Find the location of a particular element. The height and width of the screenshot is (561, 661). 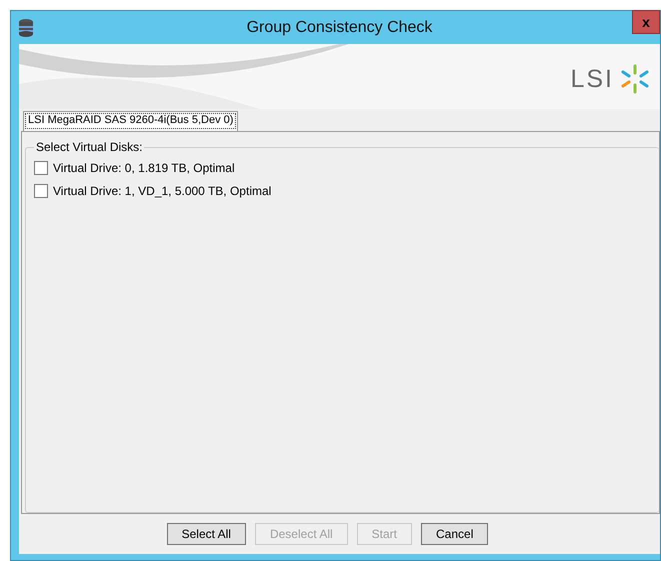

close-button: x is located at coordinates (646, 22).